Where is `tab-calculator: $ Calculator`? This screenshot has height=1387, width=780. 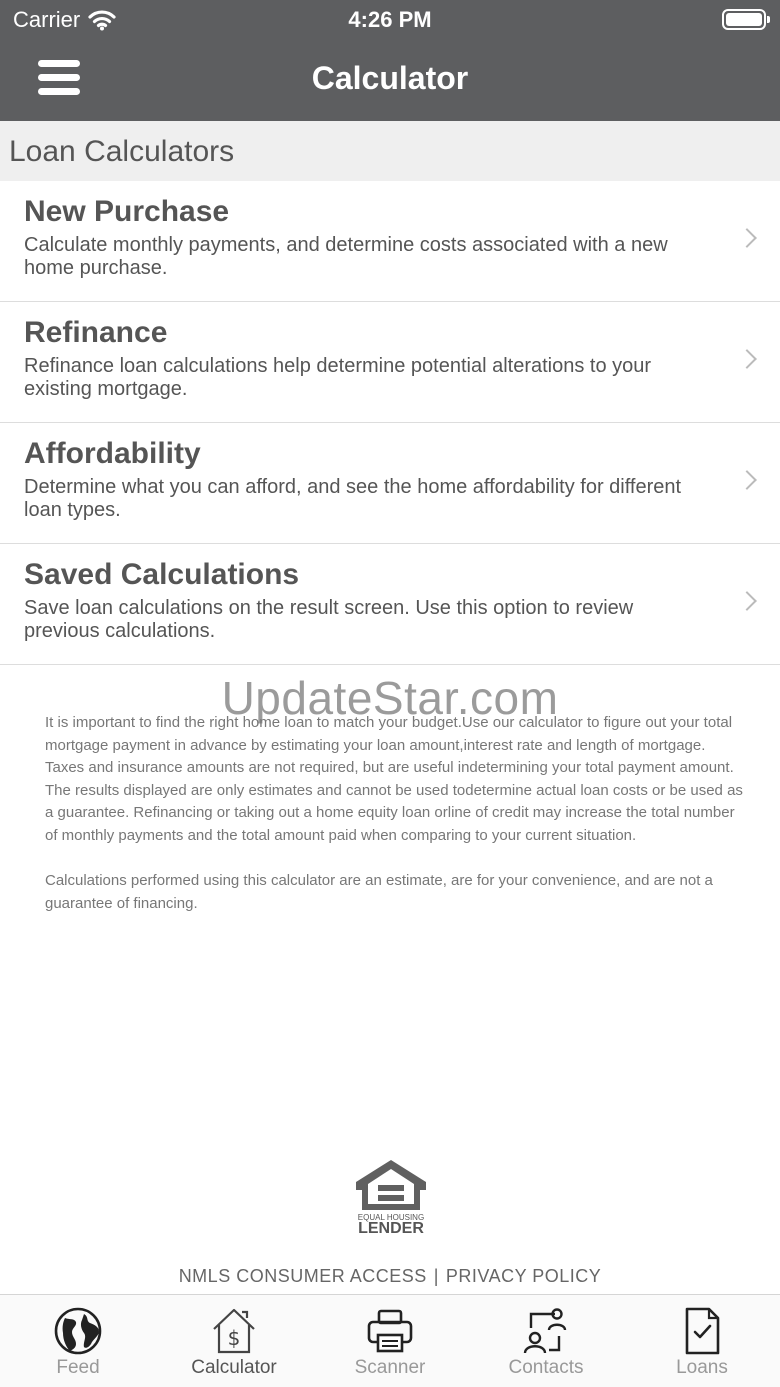
tab-calculator: $ Calculator is located at coordinates (234, 1341).